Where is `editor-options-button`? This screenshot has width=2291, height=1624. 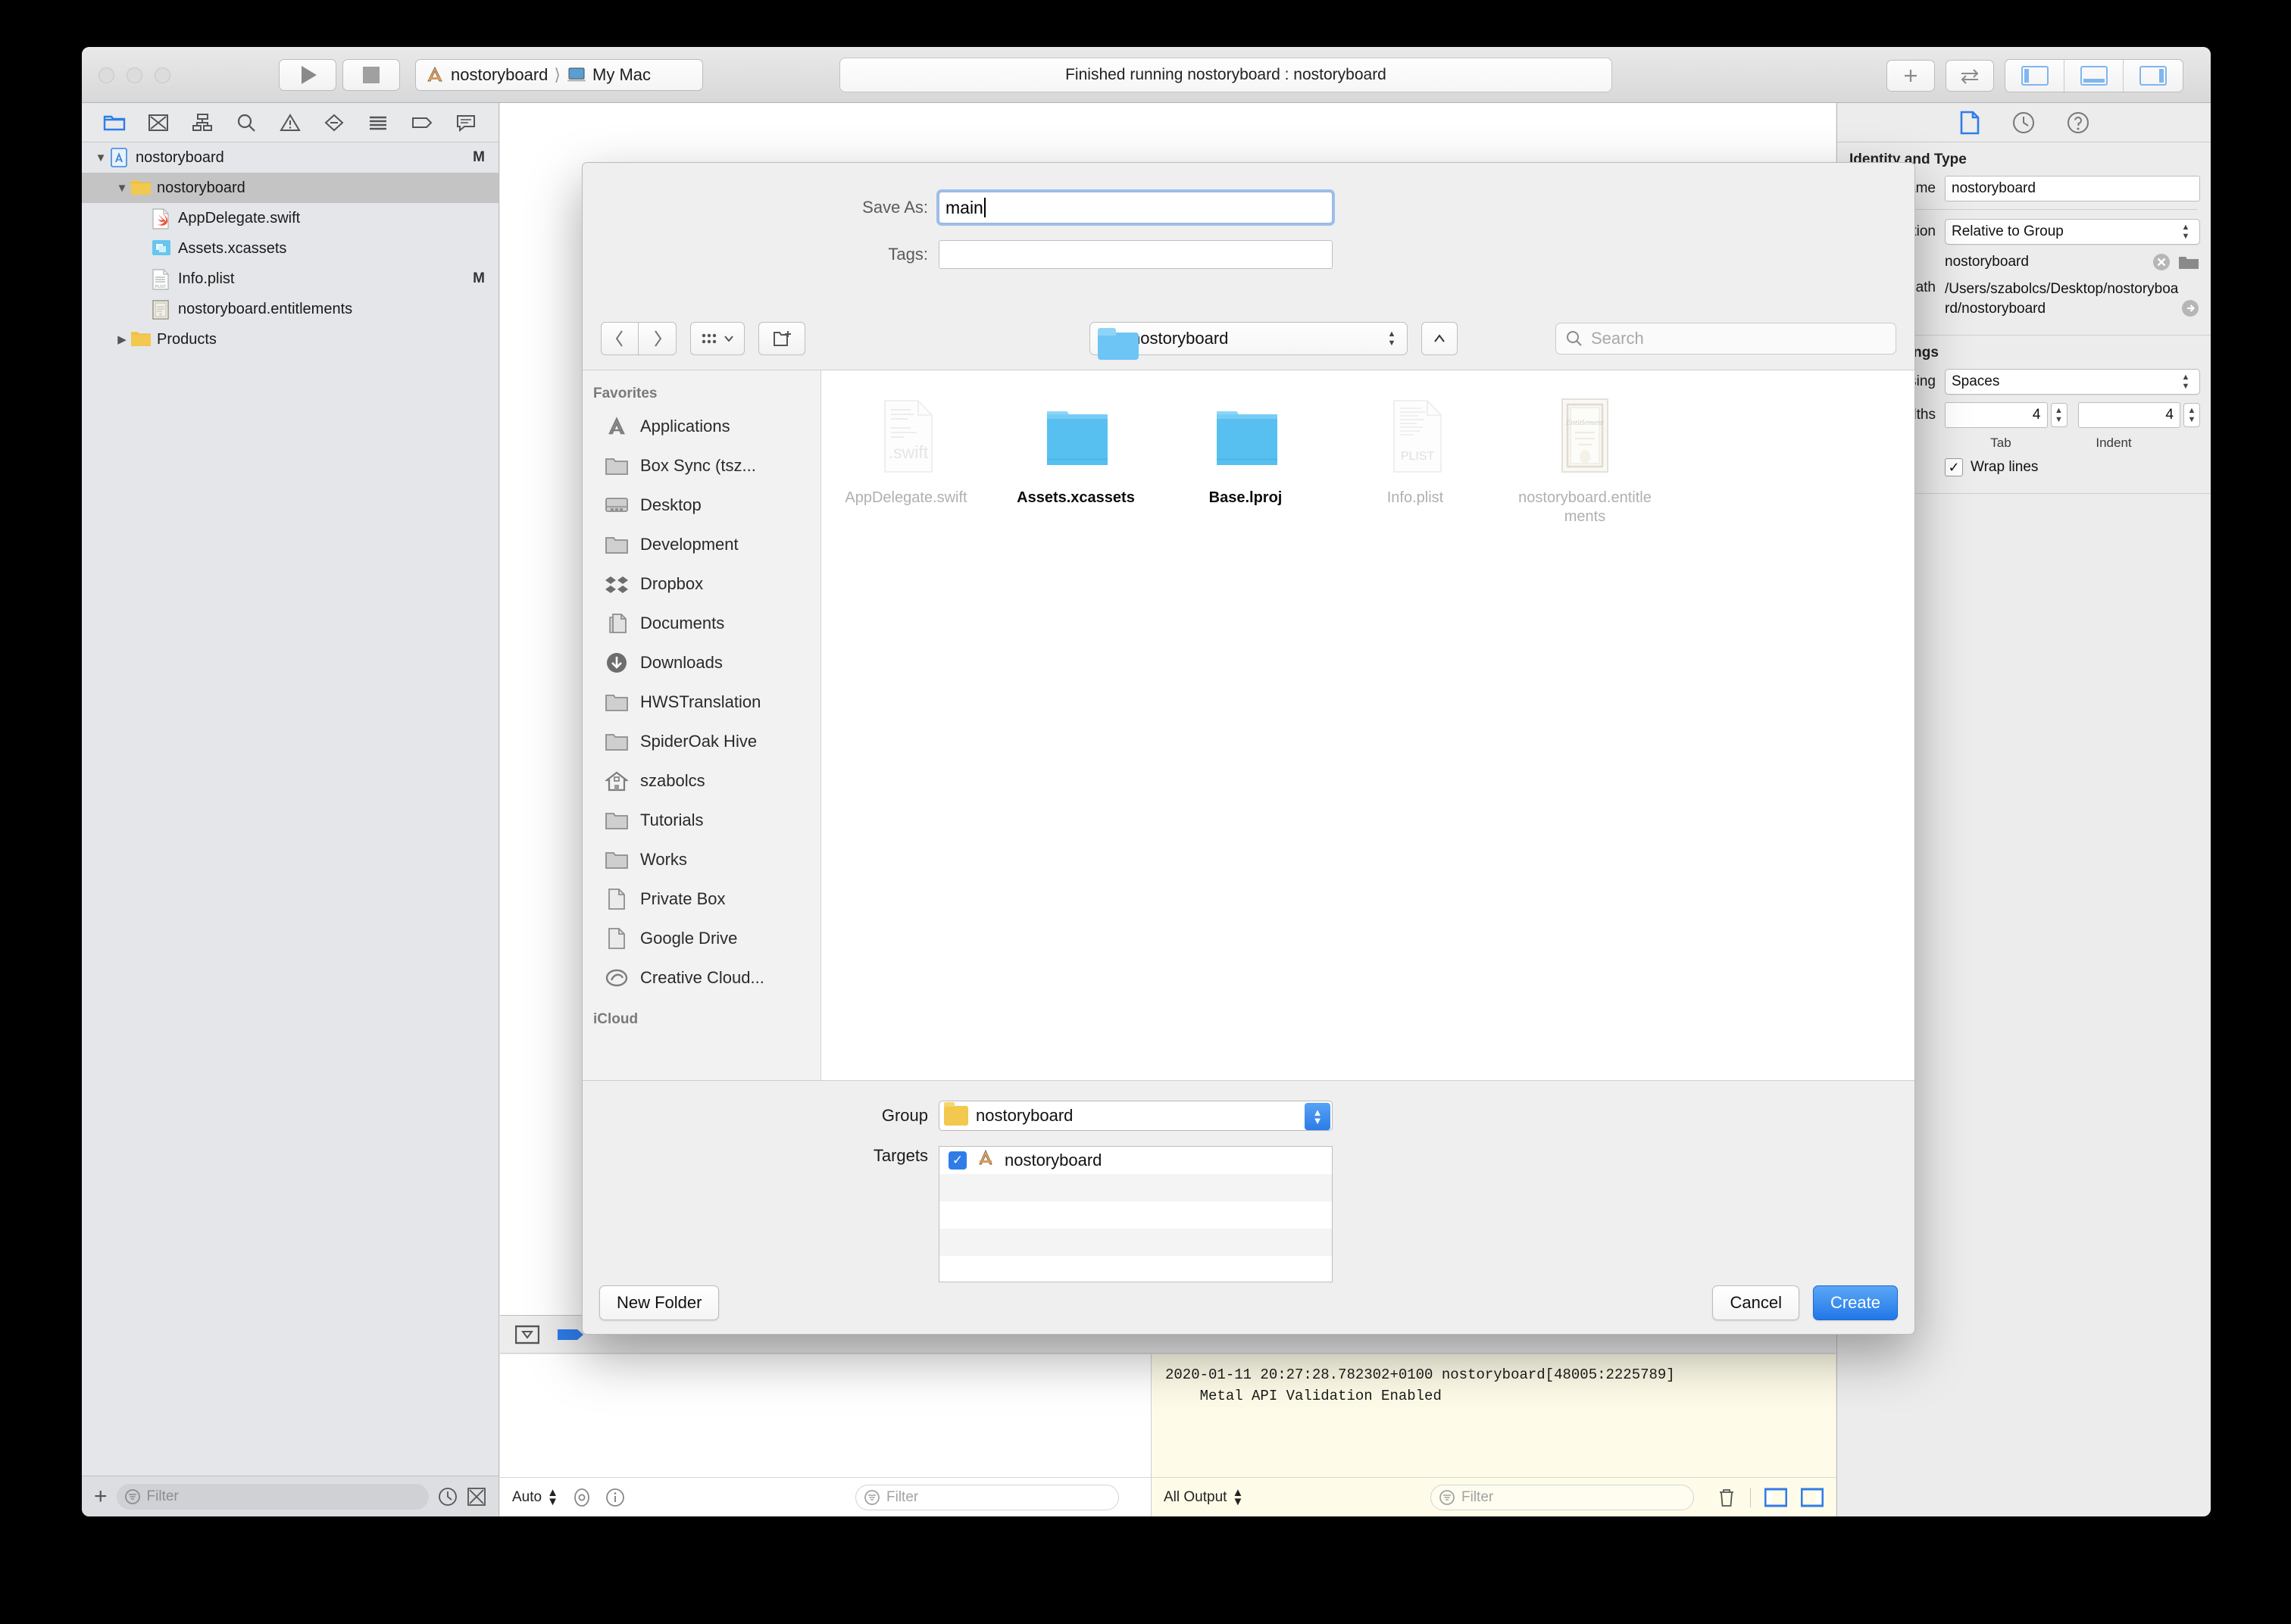
editor-options-button is located at coordinates (1970, 76).